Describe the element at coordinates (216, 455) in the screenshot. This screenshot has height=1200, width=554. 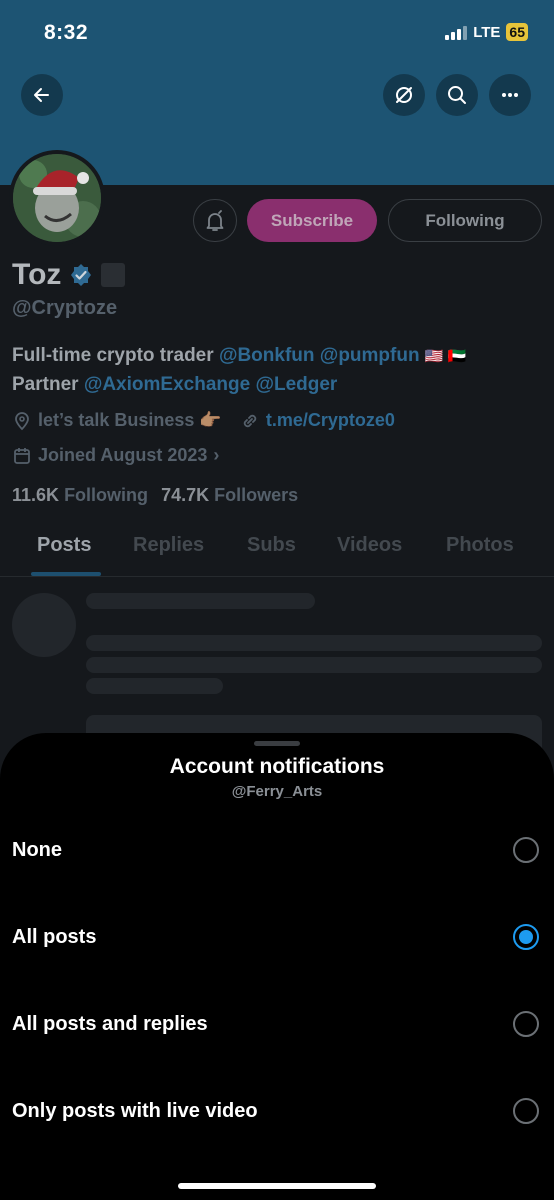
I see `chevron-right-icon: ›` at that location.